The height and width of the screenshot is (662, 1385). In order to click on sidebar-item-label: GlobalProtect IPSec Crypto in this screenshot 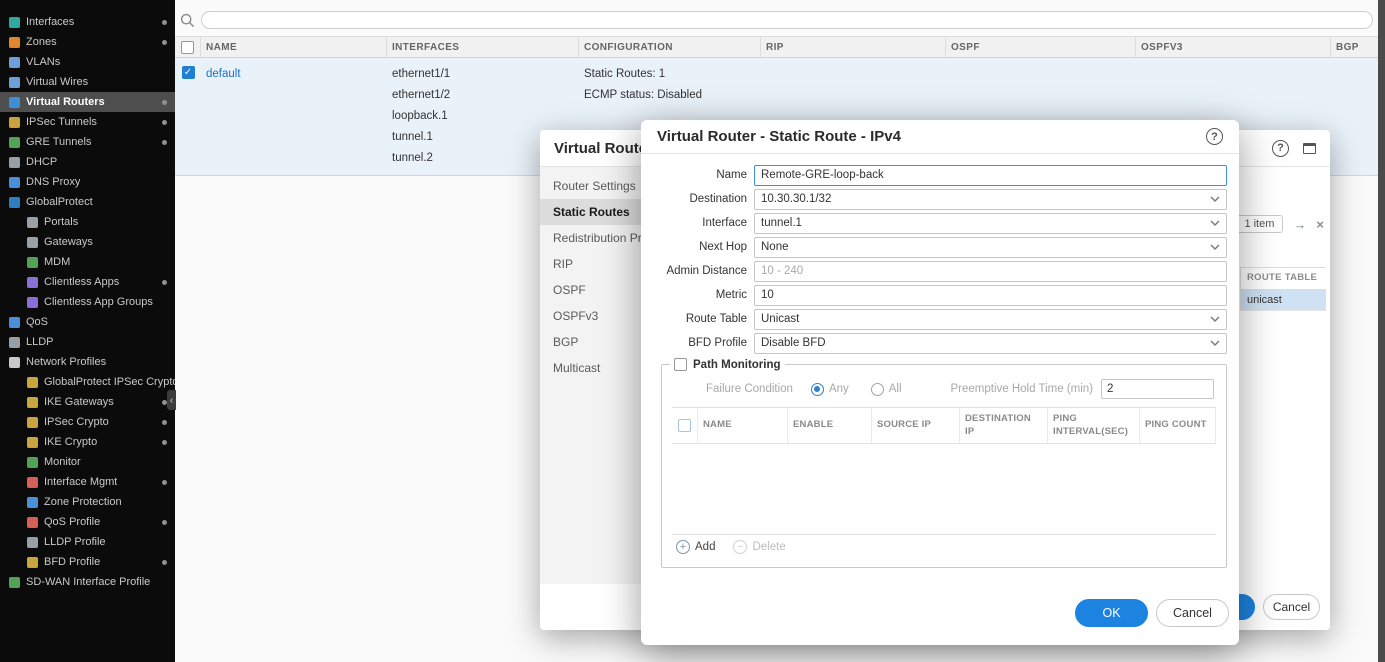, I will do `click(109, 382)`.